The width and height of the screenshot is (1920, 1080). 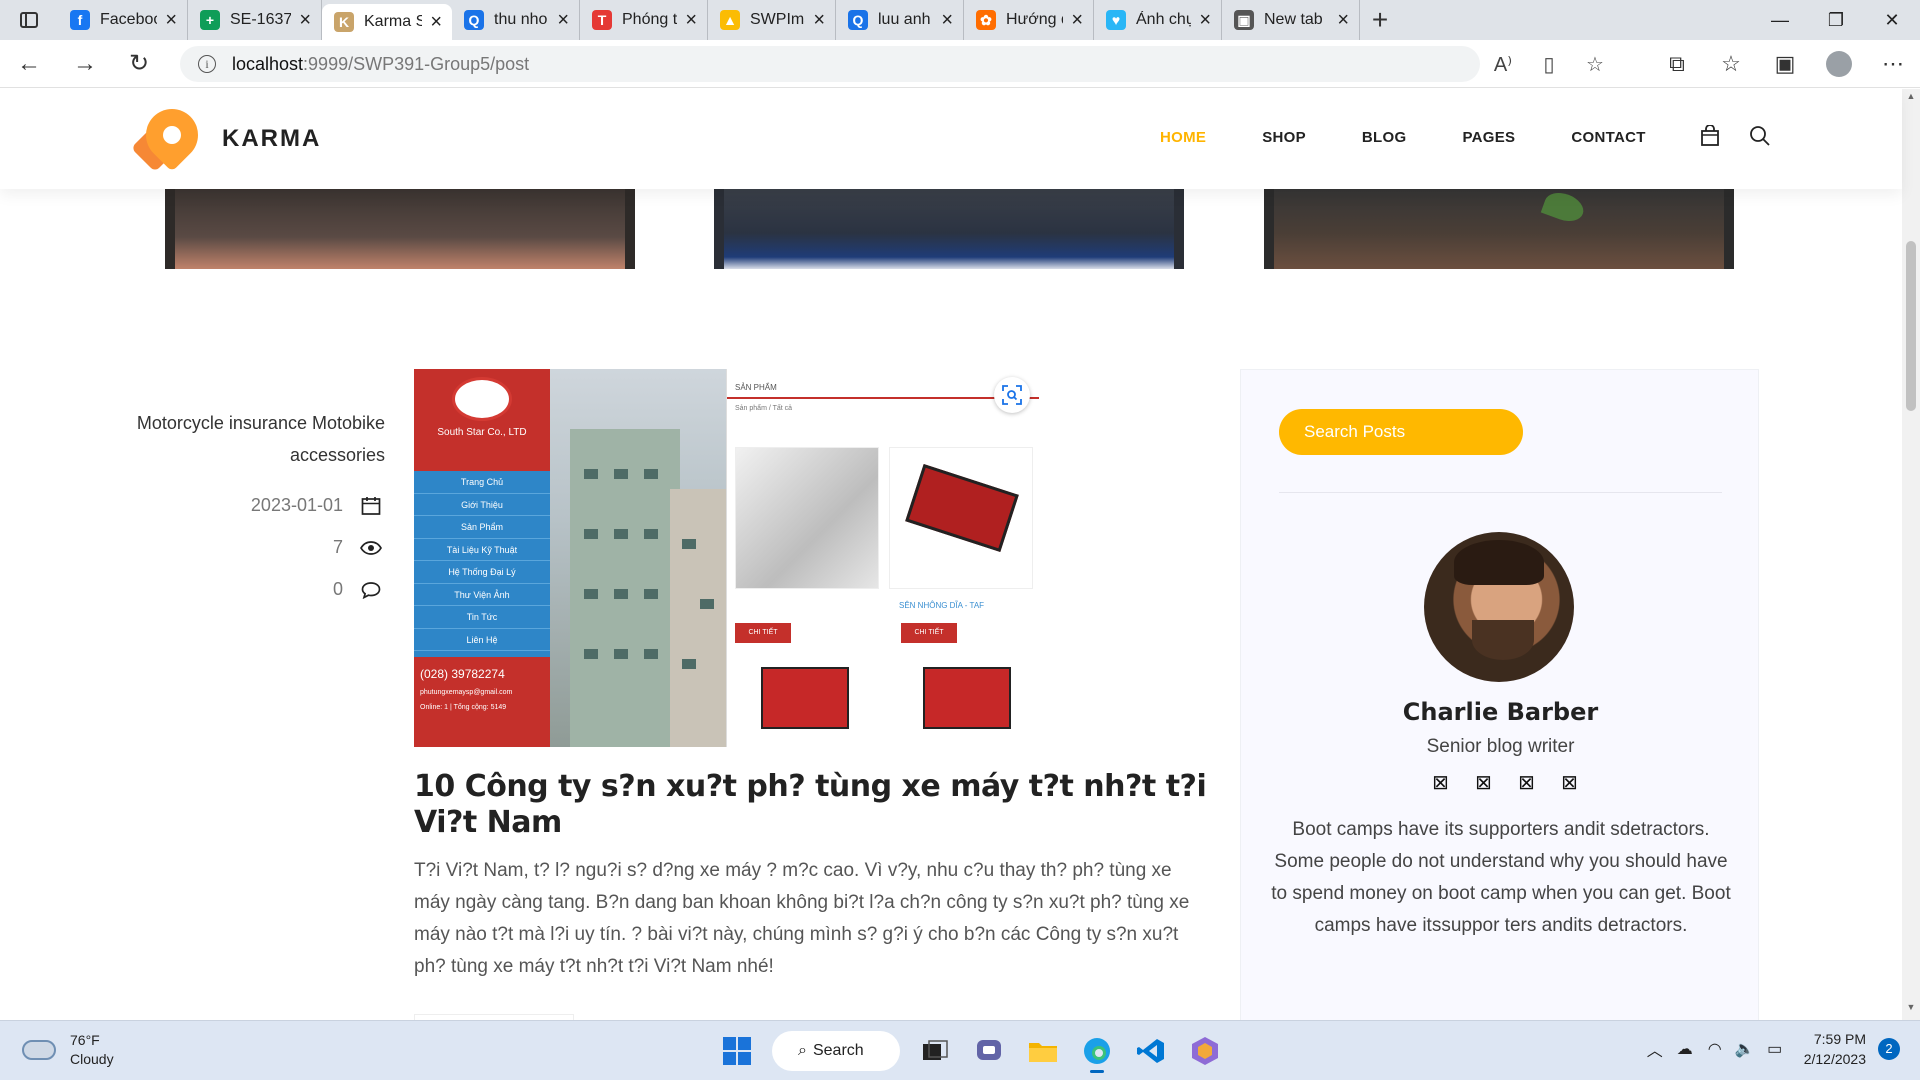 I want to click on profile-icon, so click(x=1839, y=64).